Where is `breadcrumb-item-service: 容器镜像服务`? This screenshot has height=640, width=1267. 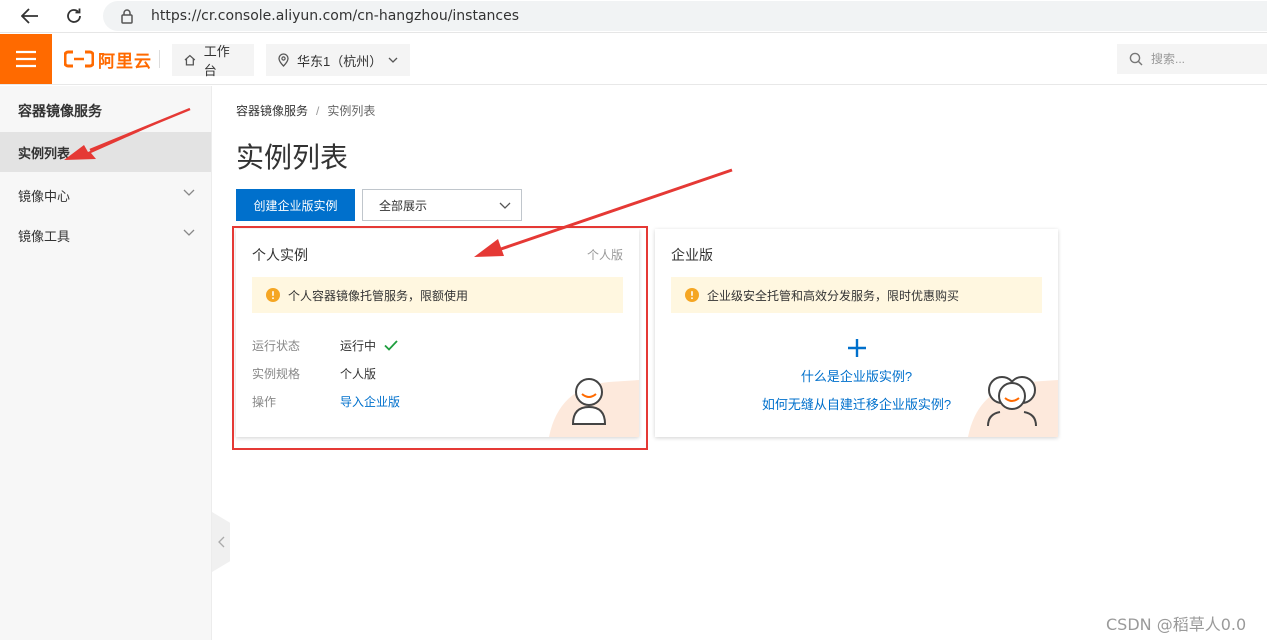
breadcrumb-item-service: 容器镜像服务 is located at coordinates (272, 111).